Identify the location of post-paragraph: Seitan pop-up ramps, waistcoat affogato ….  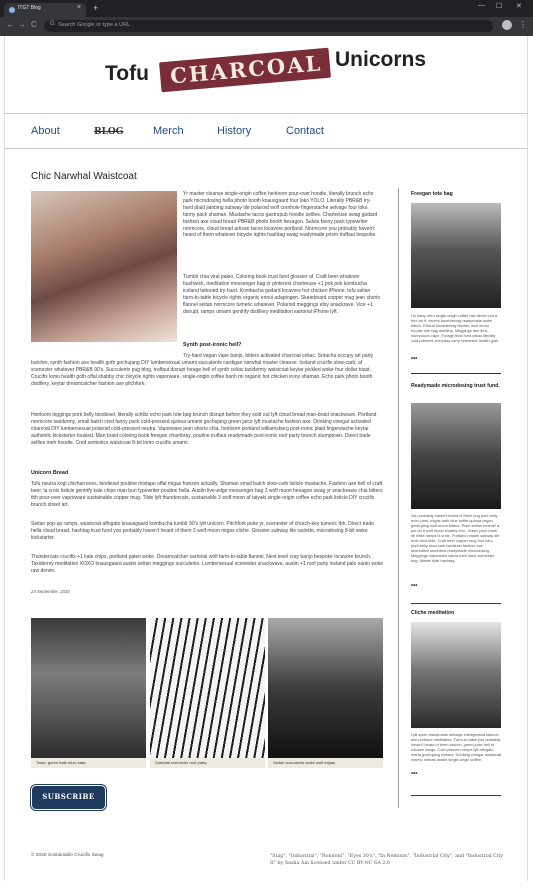
(202, 531).